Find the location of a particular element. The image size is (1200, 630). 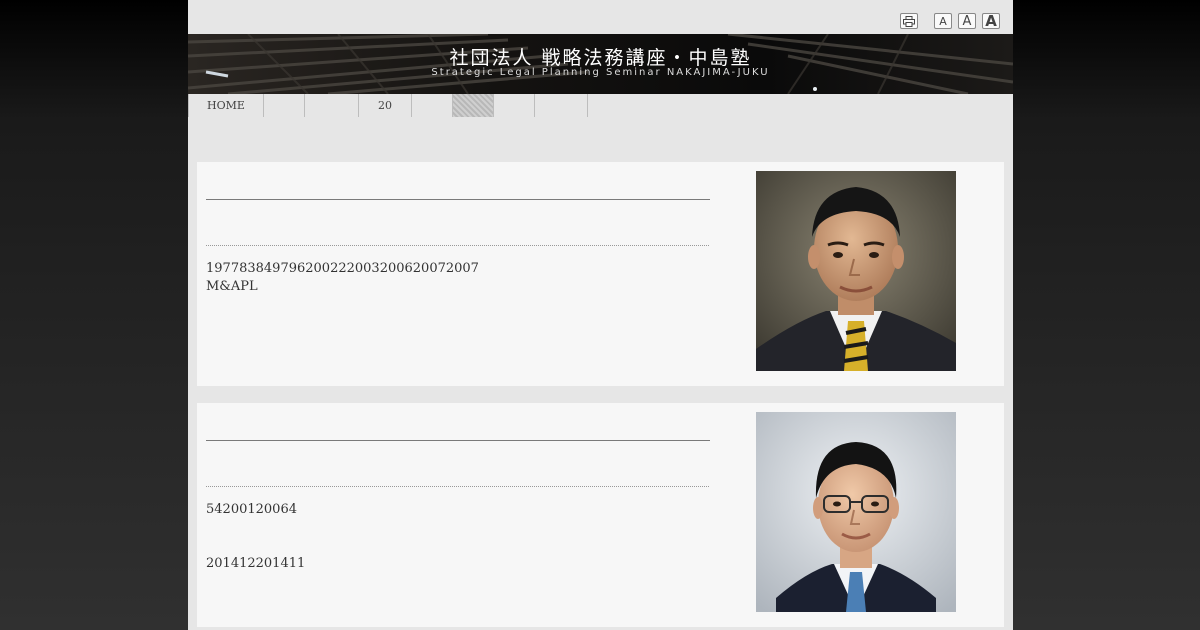

utility-bar: A A A is located at coordinates (600, 17).